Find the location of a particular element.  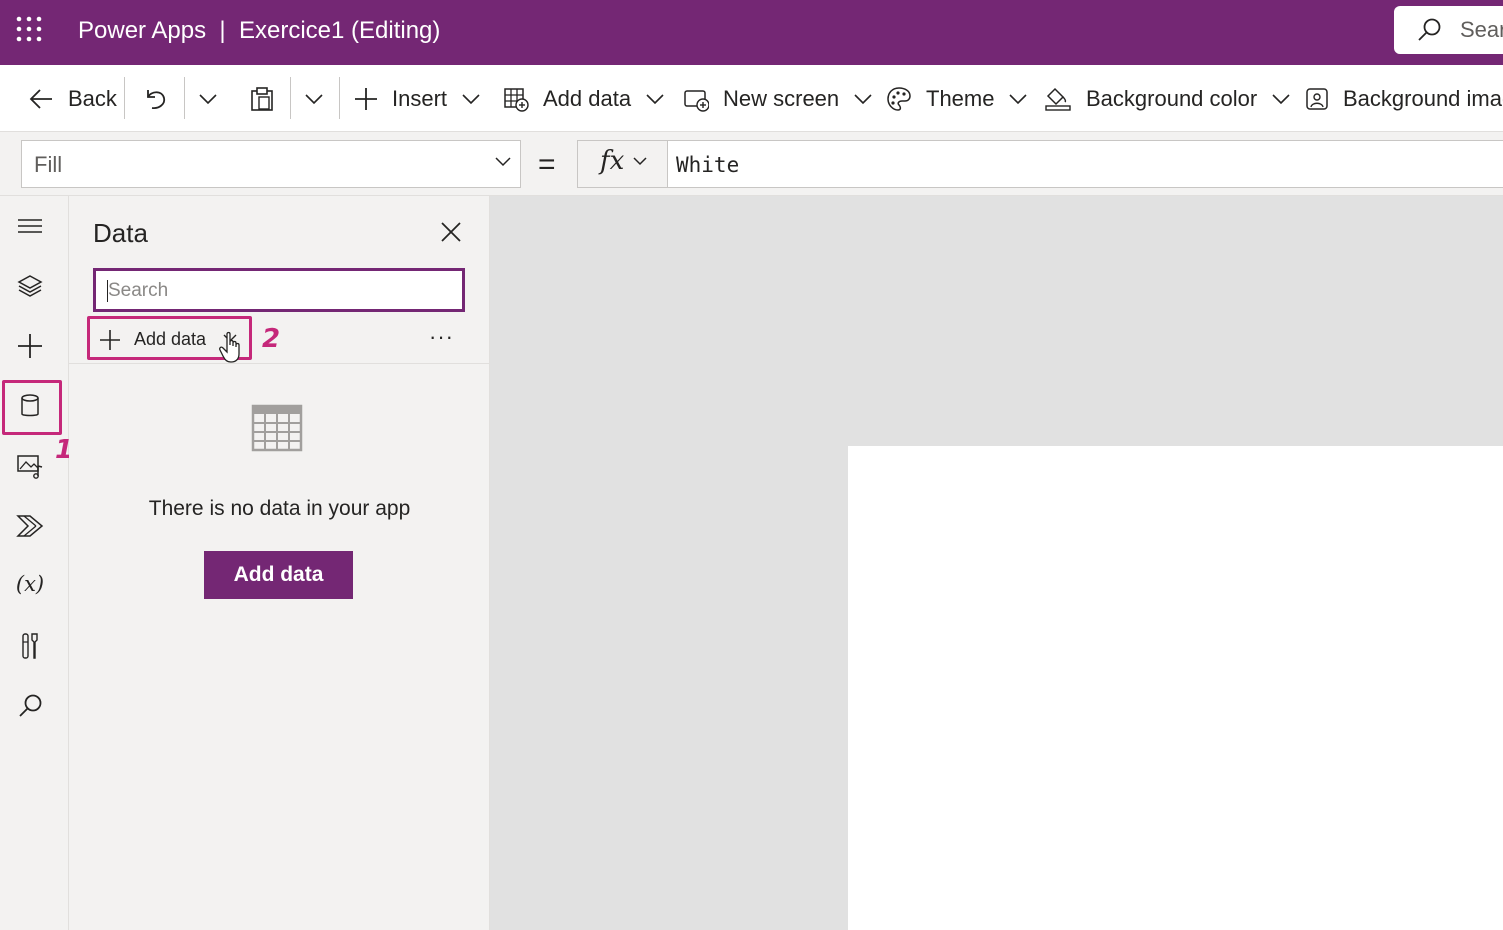

app-title: Power Apps | Exercice1 (Editing) is located at coordinates (259, 30).